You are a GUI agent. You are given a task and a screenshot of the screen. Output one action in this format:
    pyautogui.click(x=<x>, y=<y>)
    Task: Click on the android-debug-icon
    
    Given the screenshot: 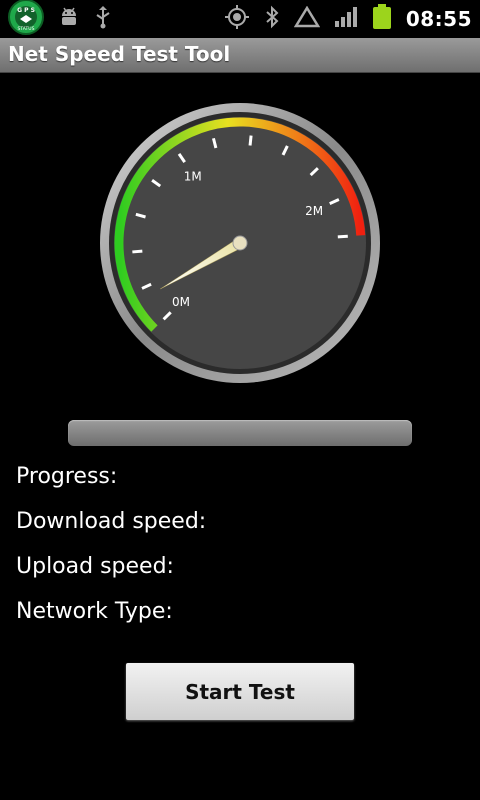 What is the action you would take?
    pyautogui.click(x=69, y=19)
    